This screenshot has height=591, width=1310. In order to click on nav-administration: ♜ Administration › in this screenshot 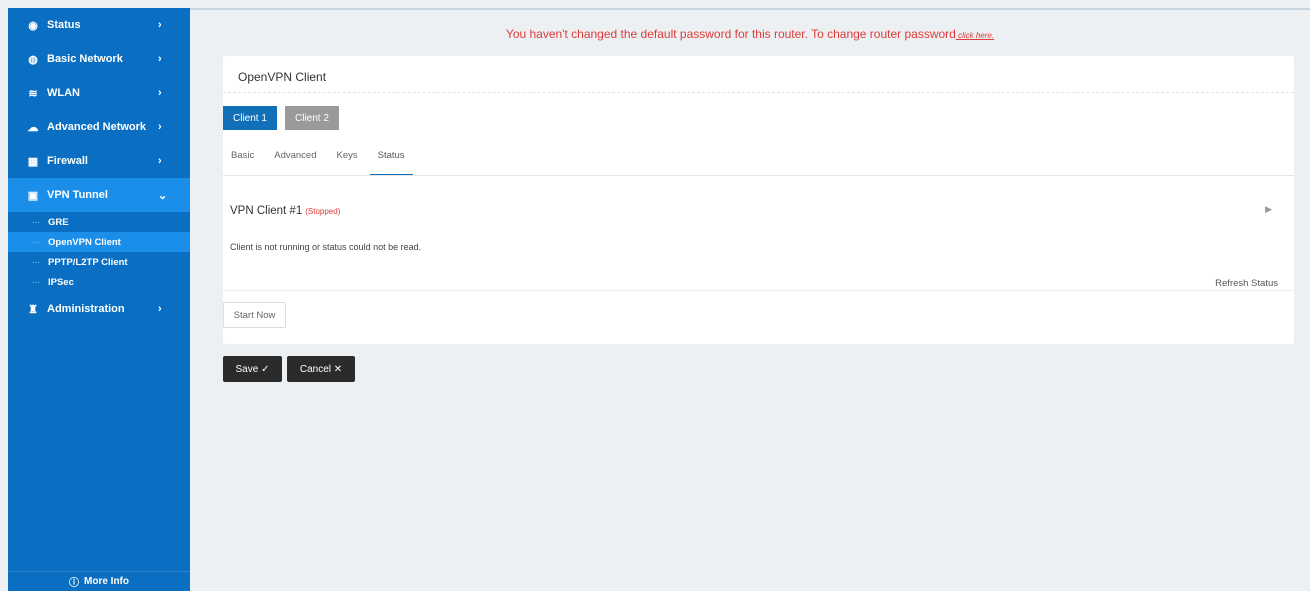, I will do `click(99, 309)`.